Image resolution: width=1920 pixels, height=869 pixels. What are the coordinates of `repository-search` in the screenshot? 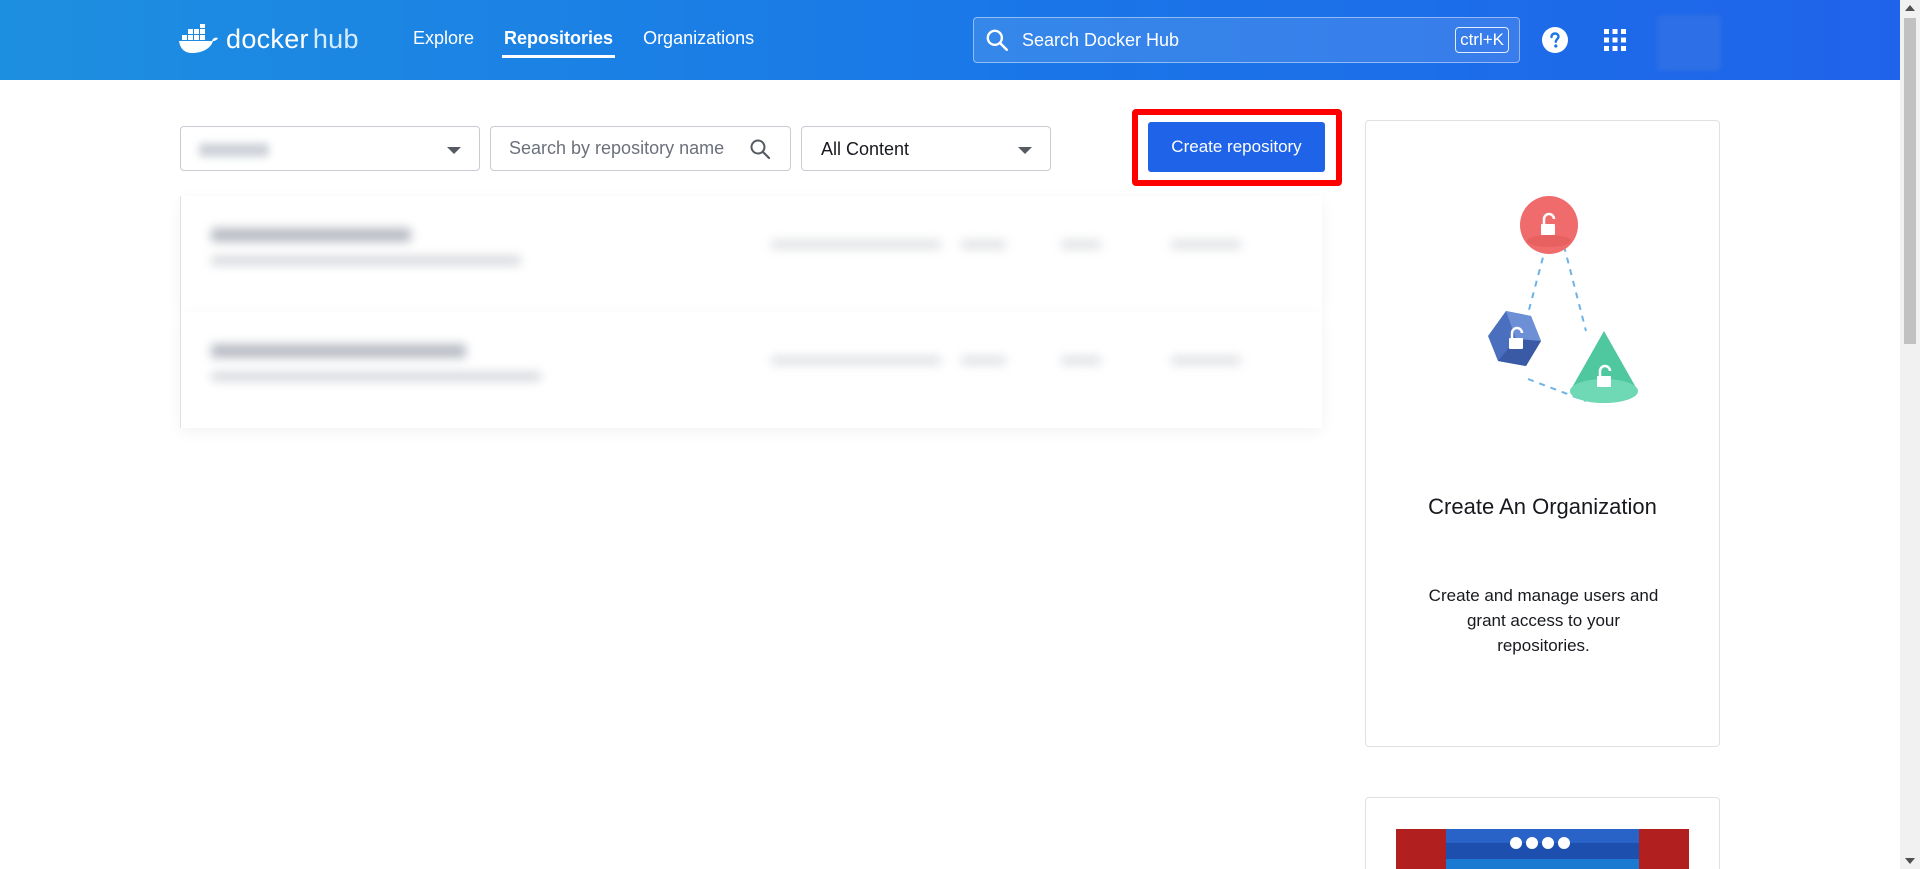 It's located at (640, 148).